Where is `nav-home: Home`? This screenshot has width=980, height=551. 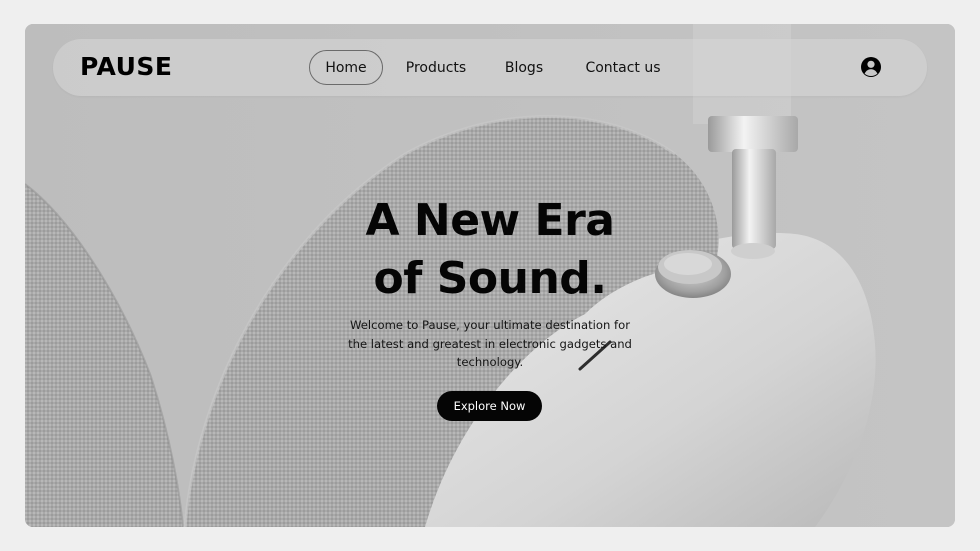 nav-home: Home is located at coordinates (346, 67).